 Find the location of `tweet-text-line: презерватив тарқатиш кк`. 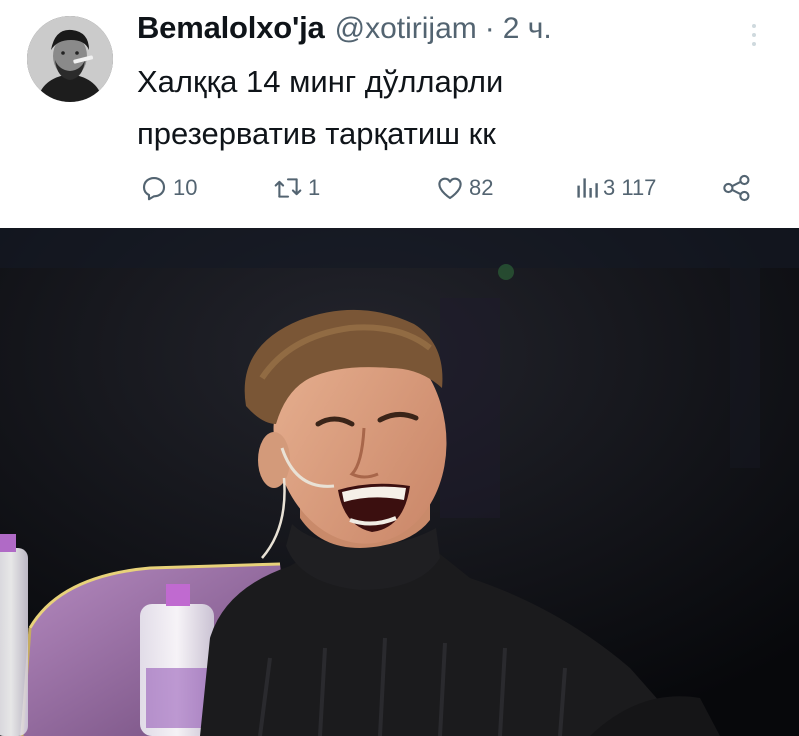

tweet-text-line: презерватив тарқатиш кк is located at coordinates (316, 133).